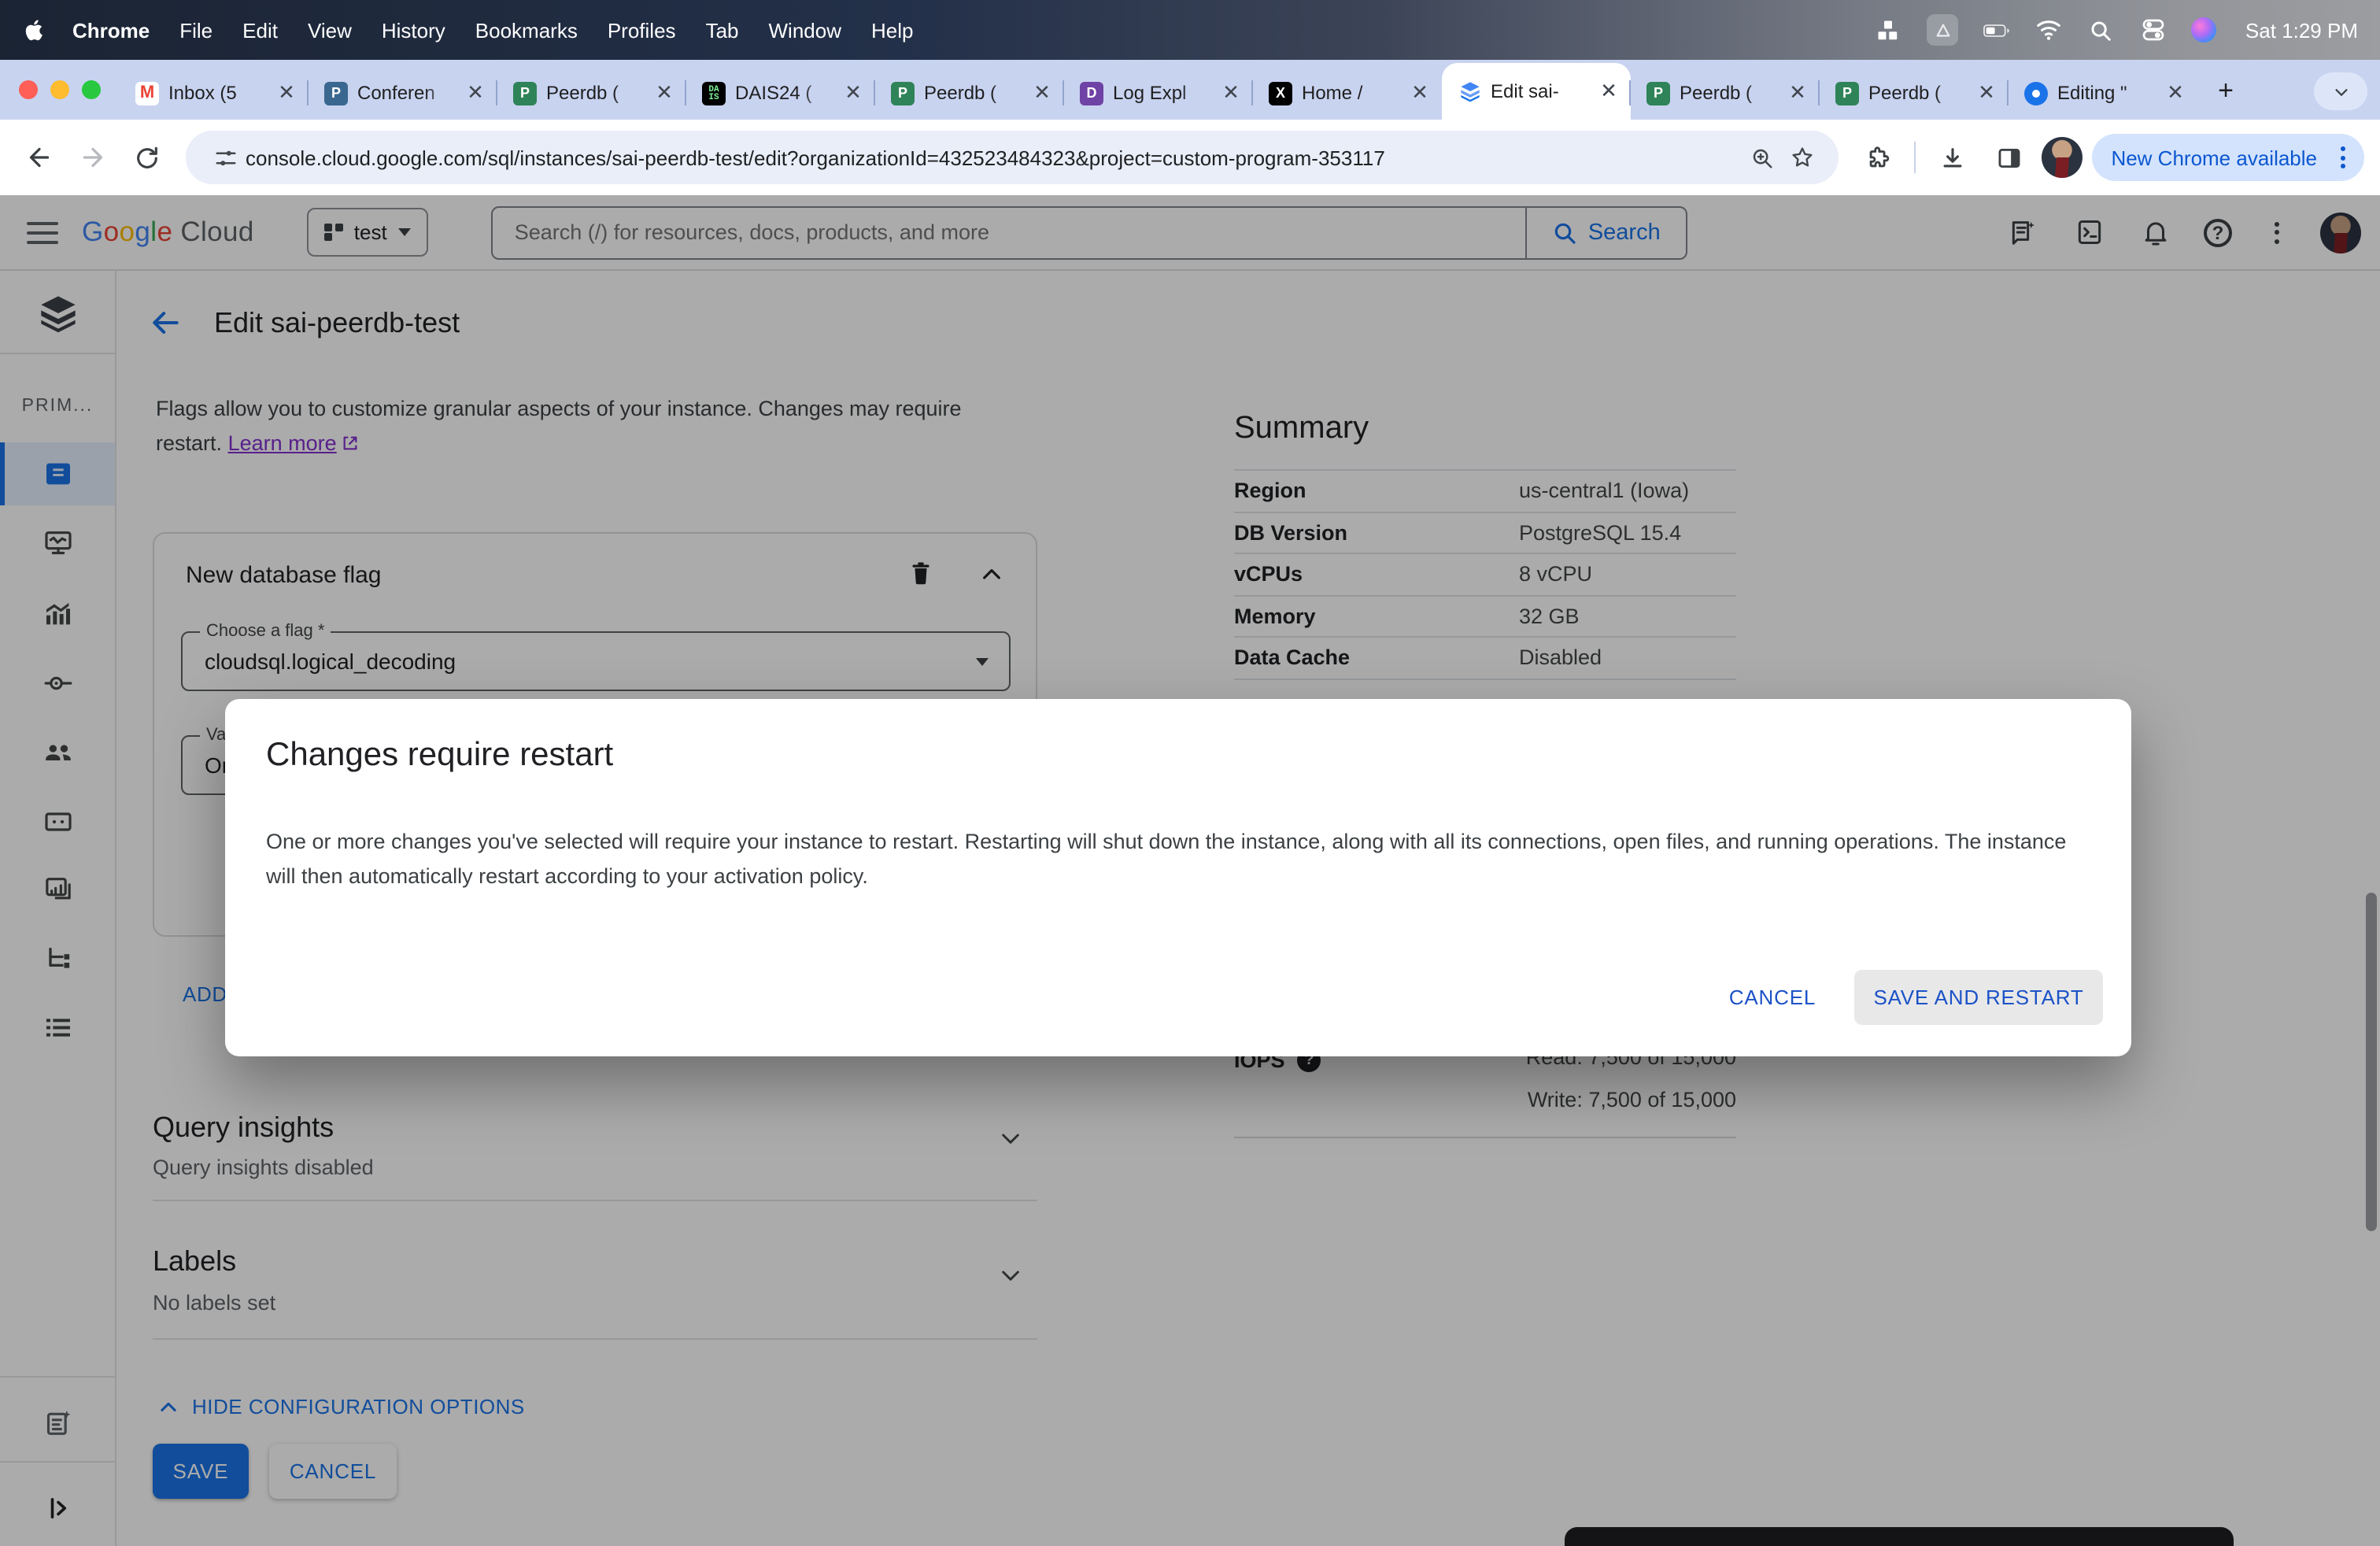 The image size is (2380, 1546). I want to click on menubar-item-file: File, so click(196, 30).